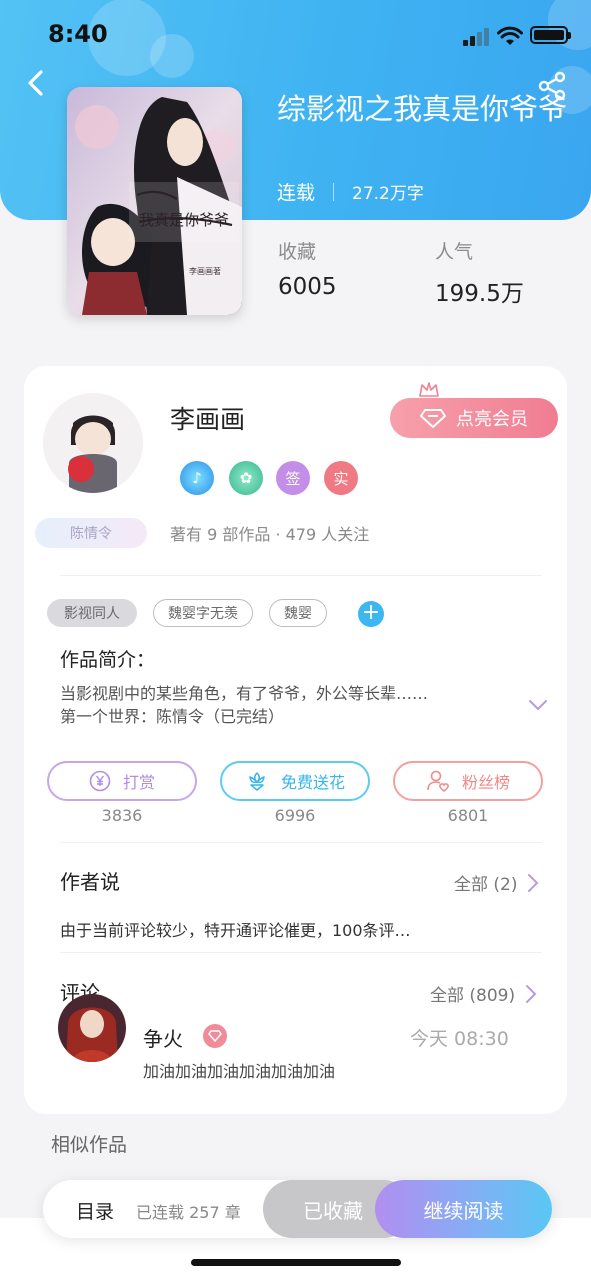  What do you see at coordinates (163, 1037) in the screenshot?
I see `commenter-name: 争火` at bounding box center [163, 1037].